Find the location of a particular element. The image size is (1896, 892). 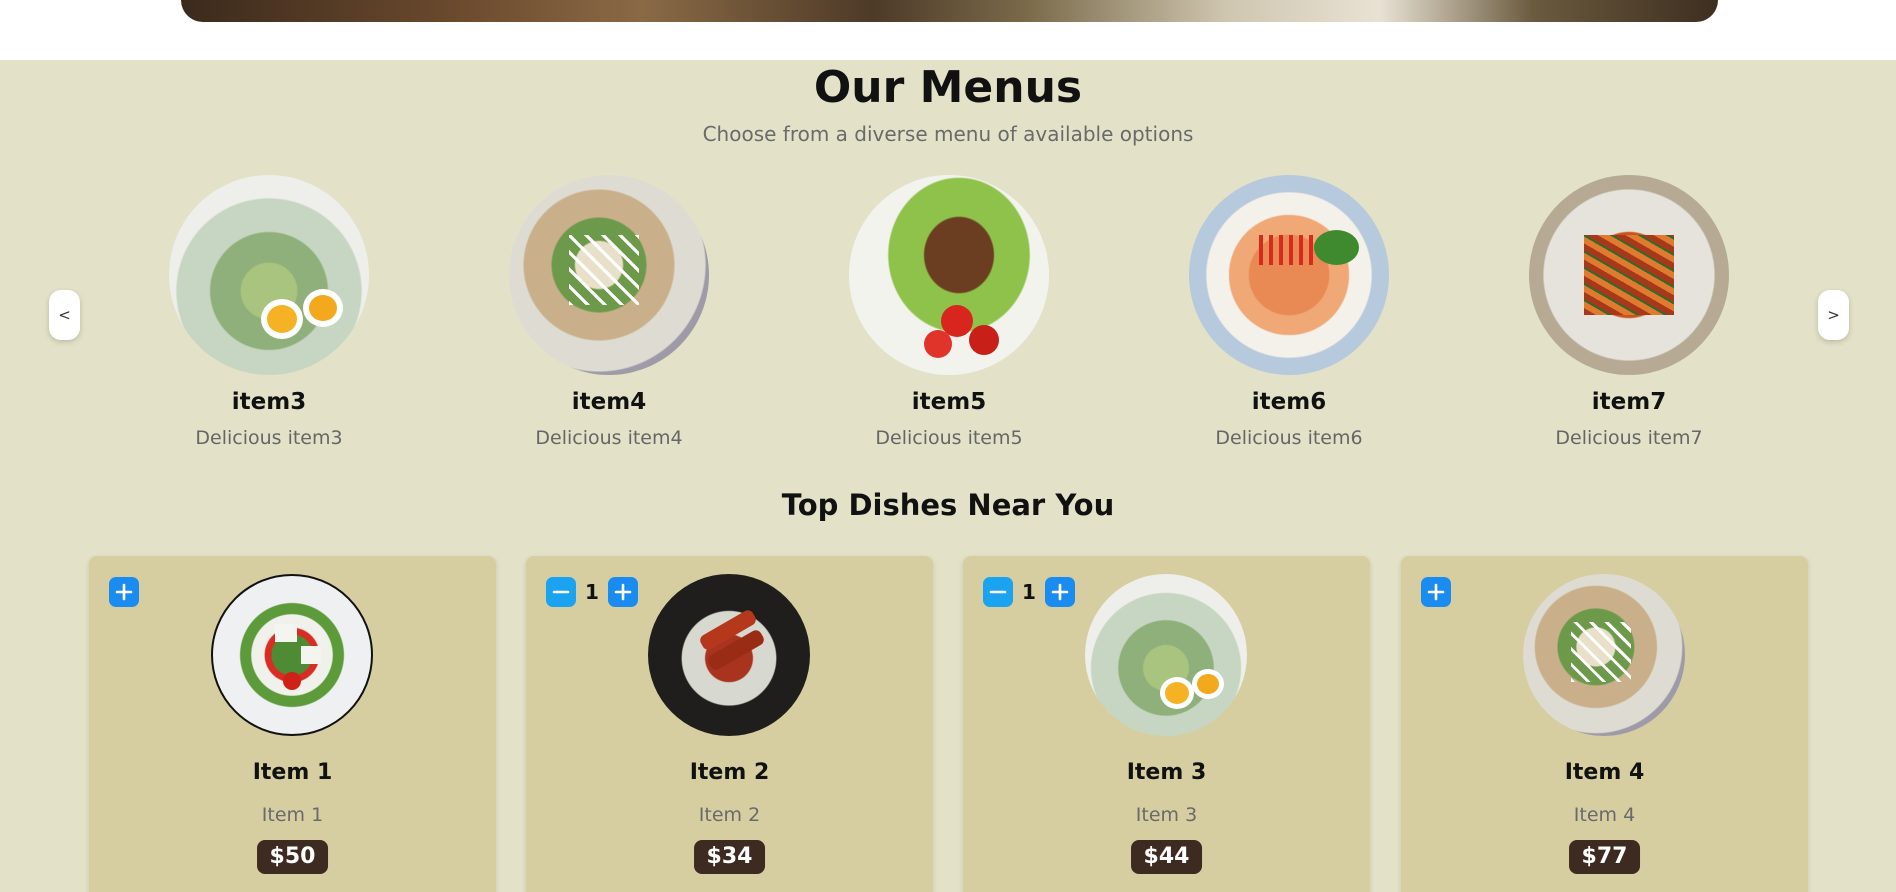

menu-item-item4: item4 Delicious item4 is located at coordinates (609, 312).